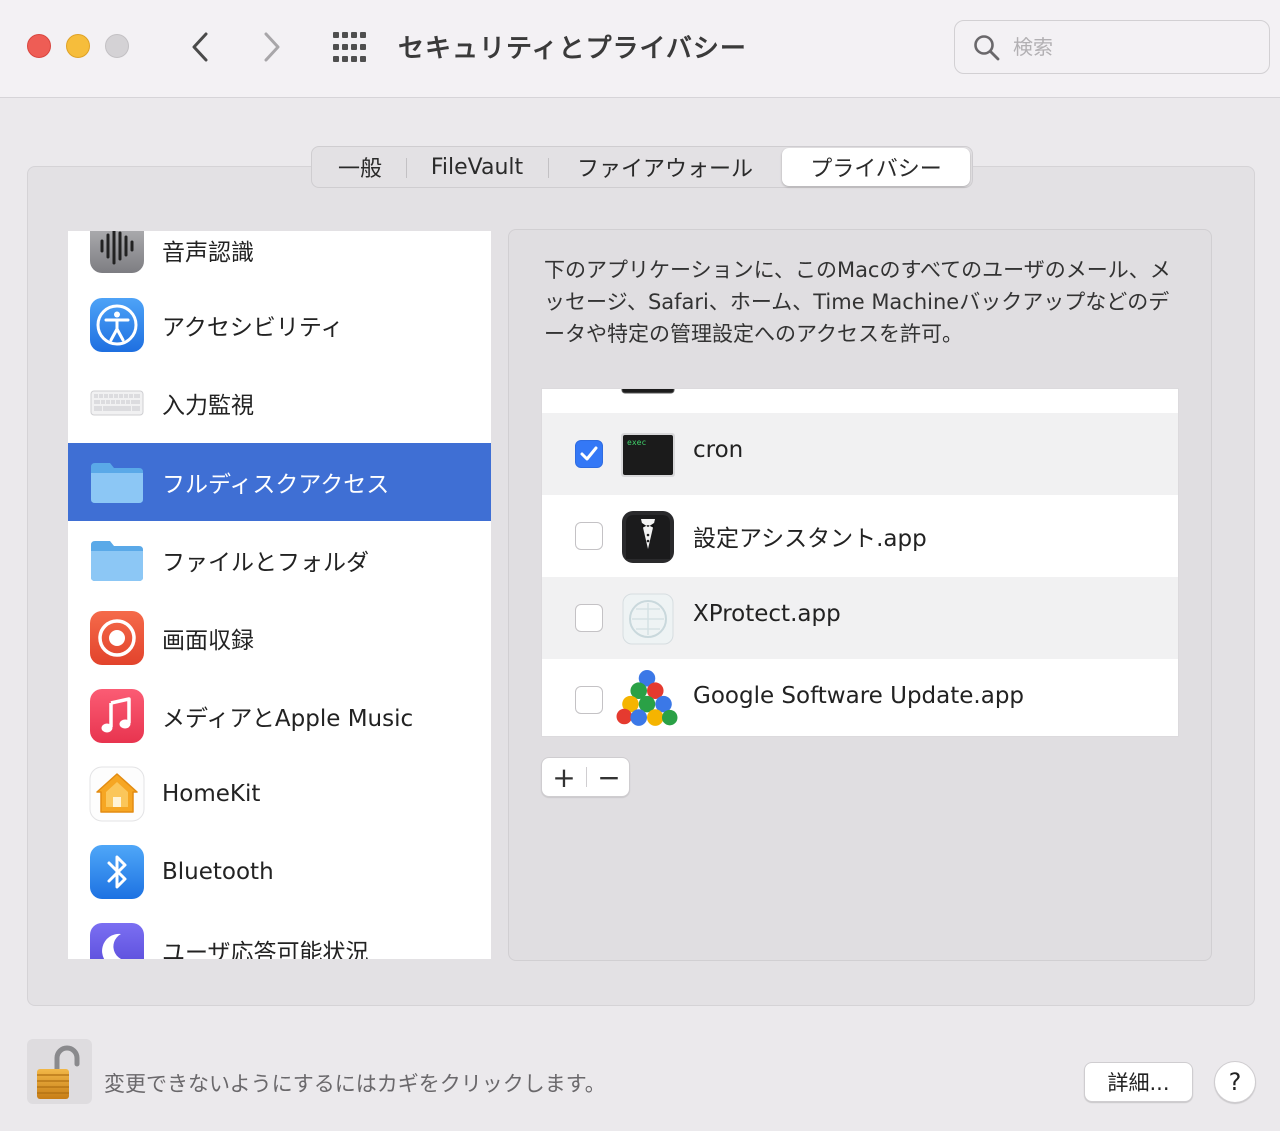 The width and height of the screenshot is (1280, 1131). I want to click on list-item, so click(860, 401).